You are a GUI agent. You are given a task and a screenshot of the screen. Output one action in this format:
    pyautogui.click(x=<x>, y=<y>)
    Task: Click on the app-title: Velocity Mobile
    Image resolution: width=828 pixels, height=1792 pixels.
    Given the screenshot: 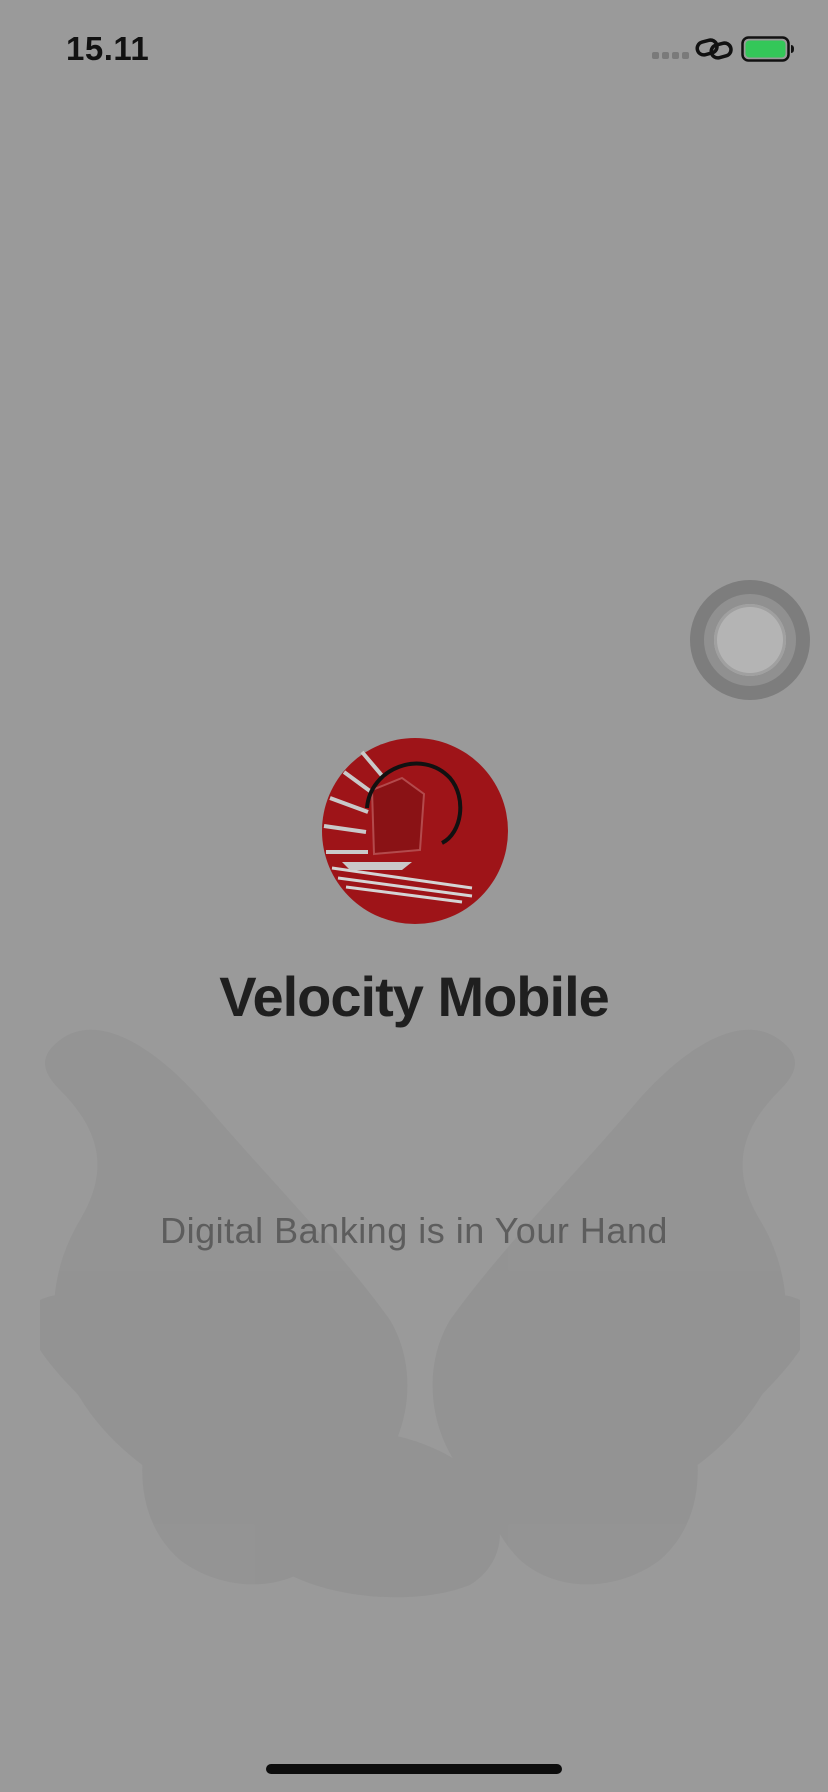 What is the action you would take?
    pyautogui.click(x=414, y=996)
    